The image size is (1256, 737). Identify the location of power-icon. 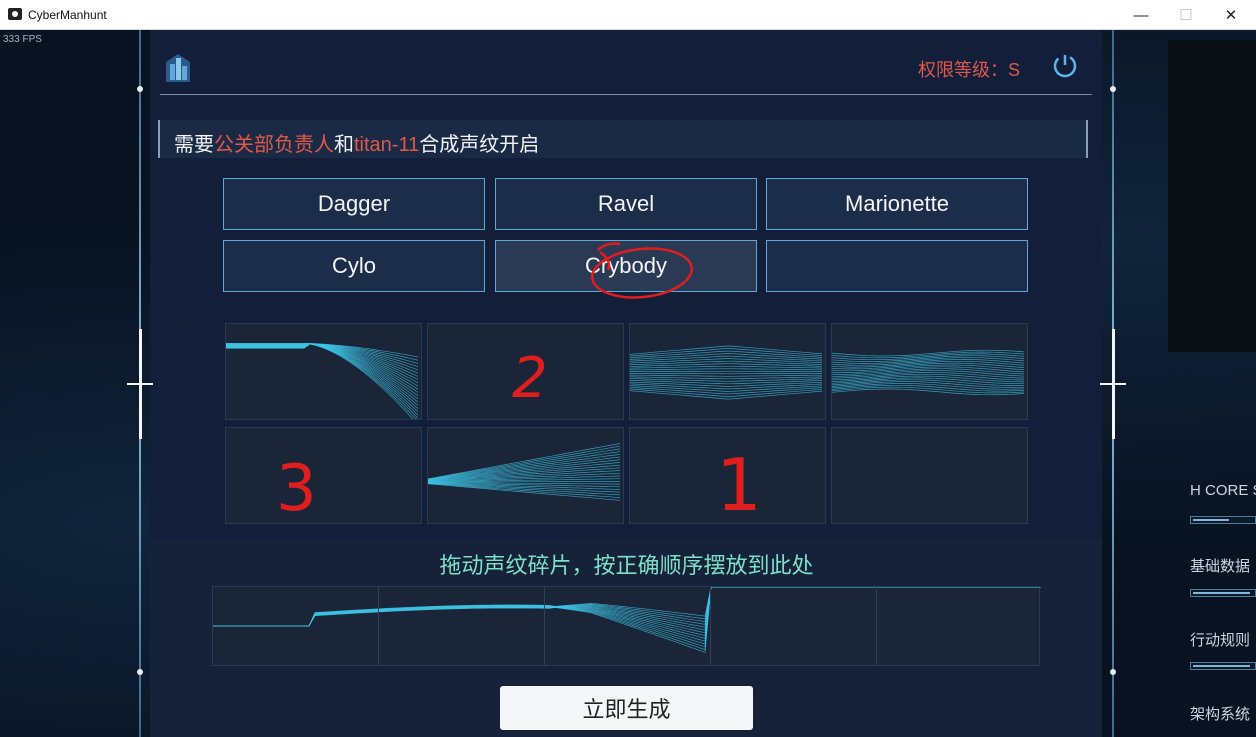
(1065, 66).